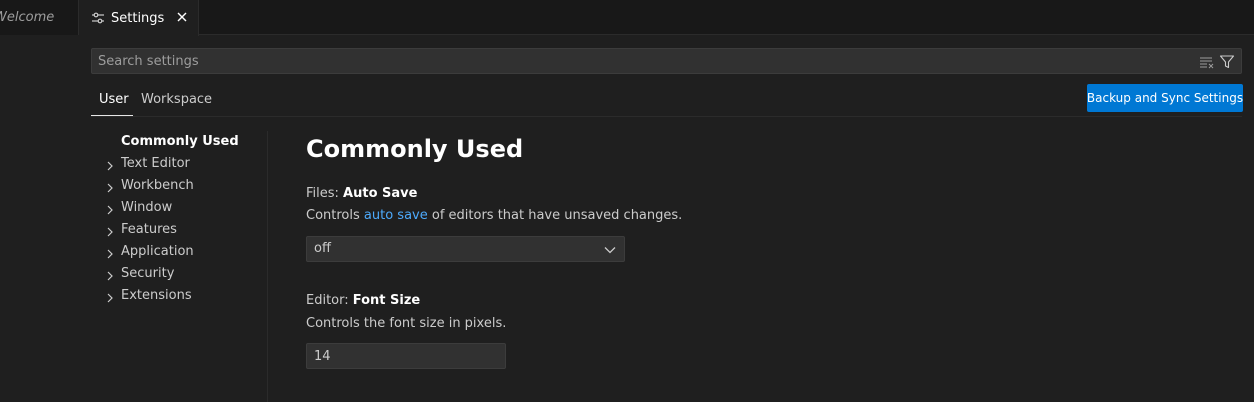 The width and height of the screenshot is (1254, 402). Describe the element at coordinates (179, 208) in the screenshot. I see `toc-item-window: Window` at that location.